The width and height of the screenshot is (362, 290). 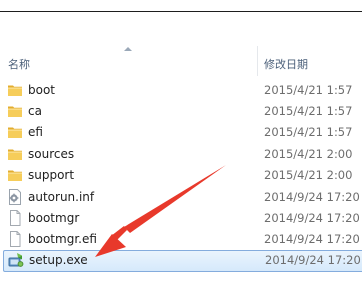 I want to click on file-name: ca, so click(x=35, y=111).